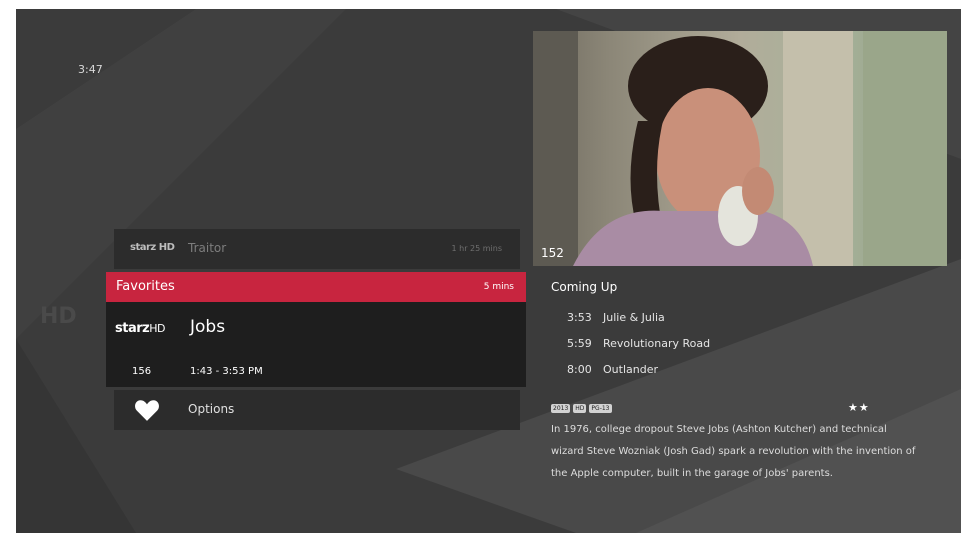  I want to click on year-badge: 2013, so click(561, 408).